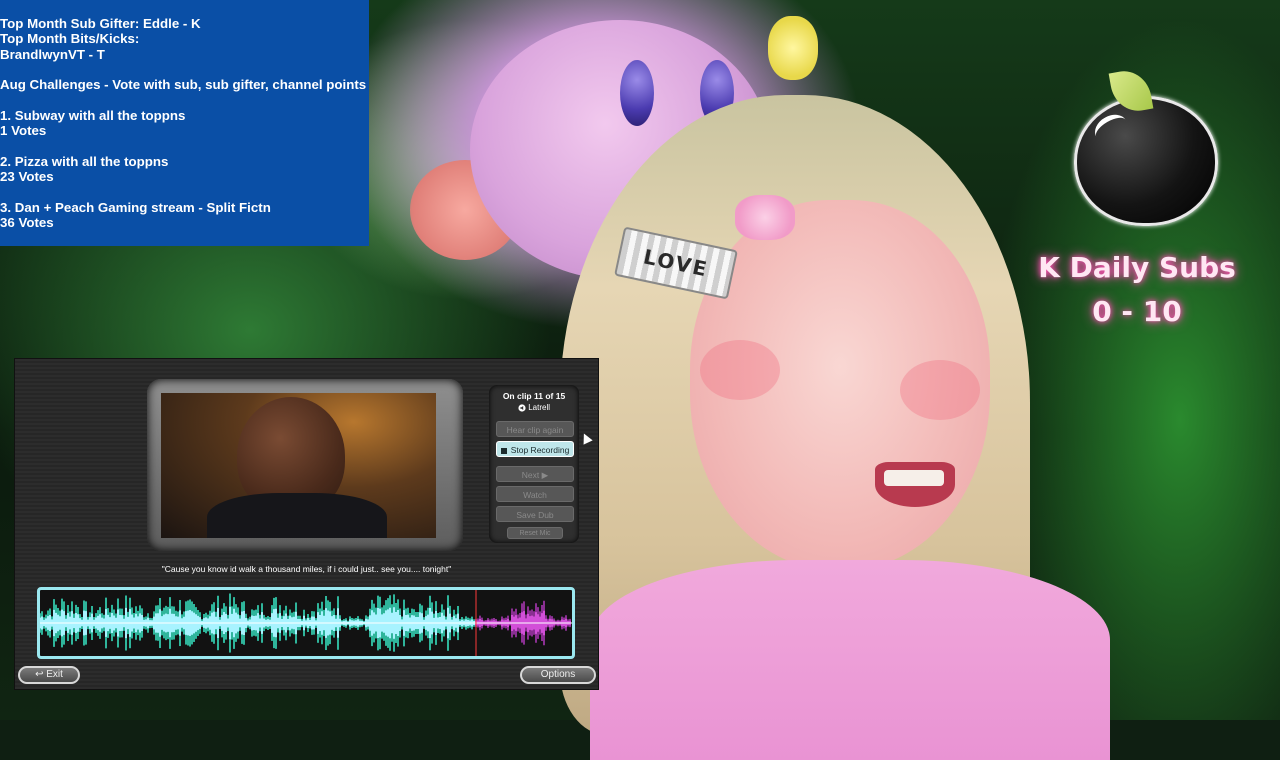  I want to click on cheek-right, so click(940, 390).